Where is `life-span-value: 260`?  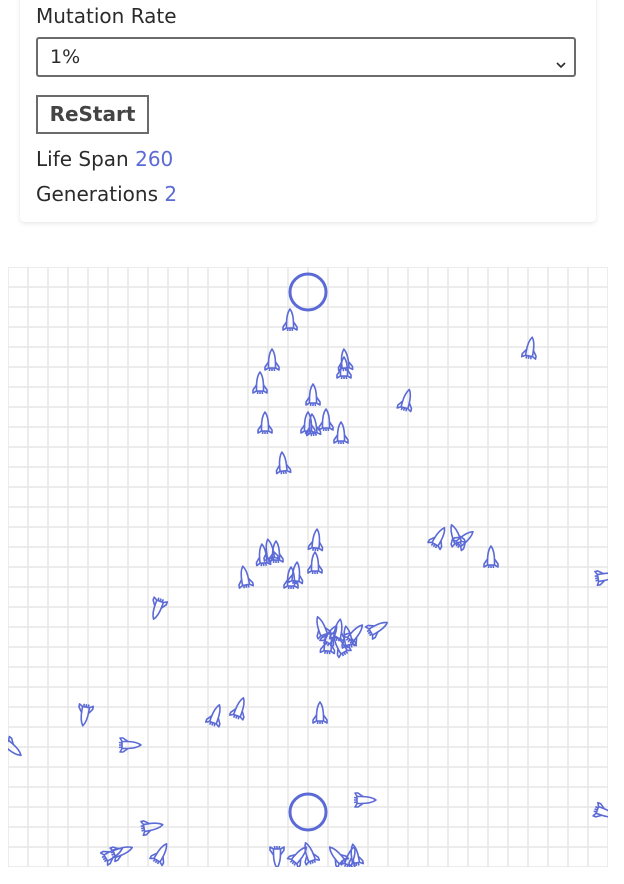
life-span-value: 260 is located at coordinates (154, 159).